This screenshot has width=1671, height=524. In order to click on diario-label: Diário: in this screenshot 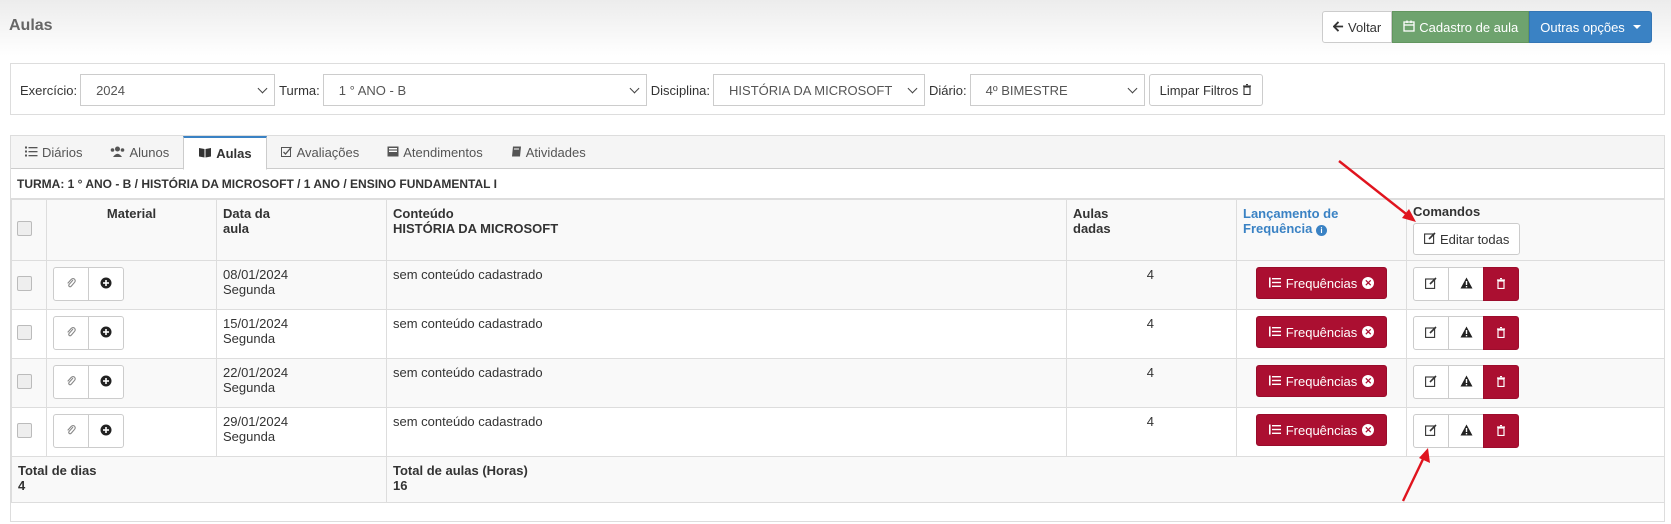, I will do `click(948, 90)`.